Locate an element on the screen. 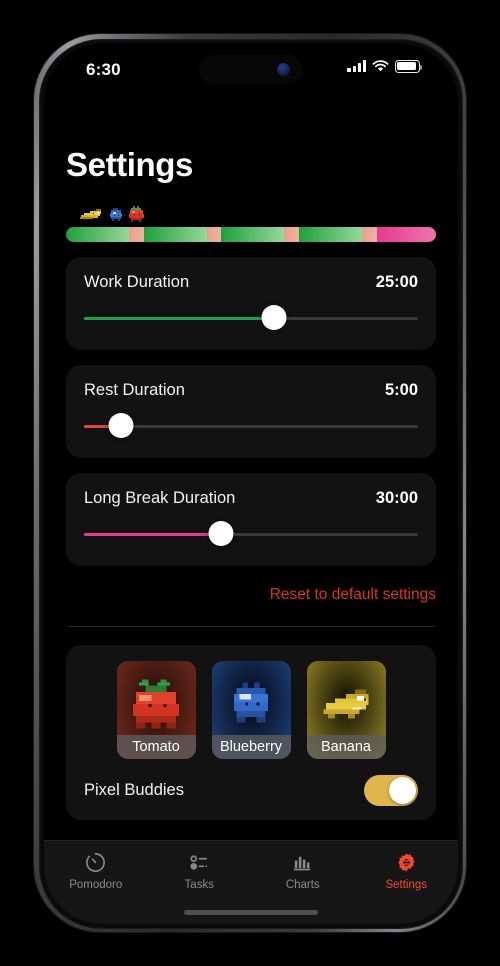  gear-icon is located at coordinates (406, 862).